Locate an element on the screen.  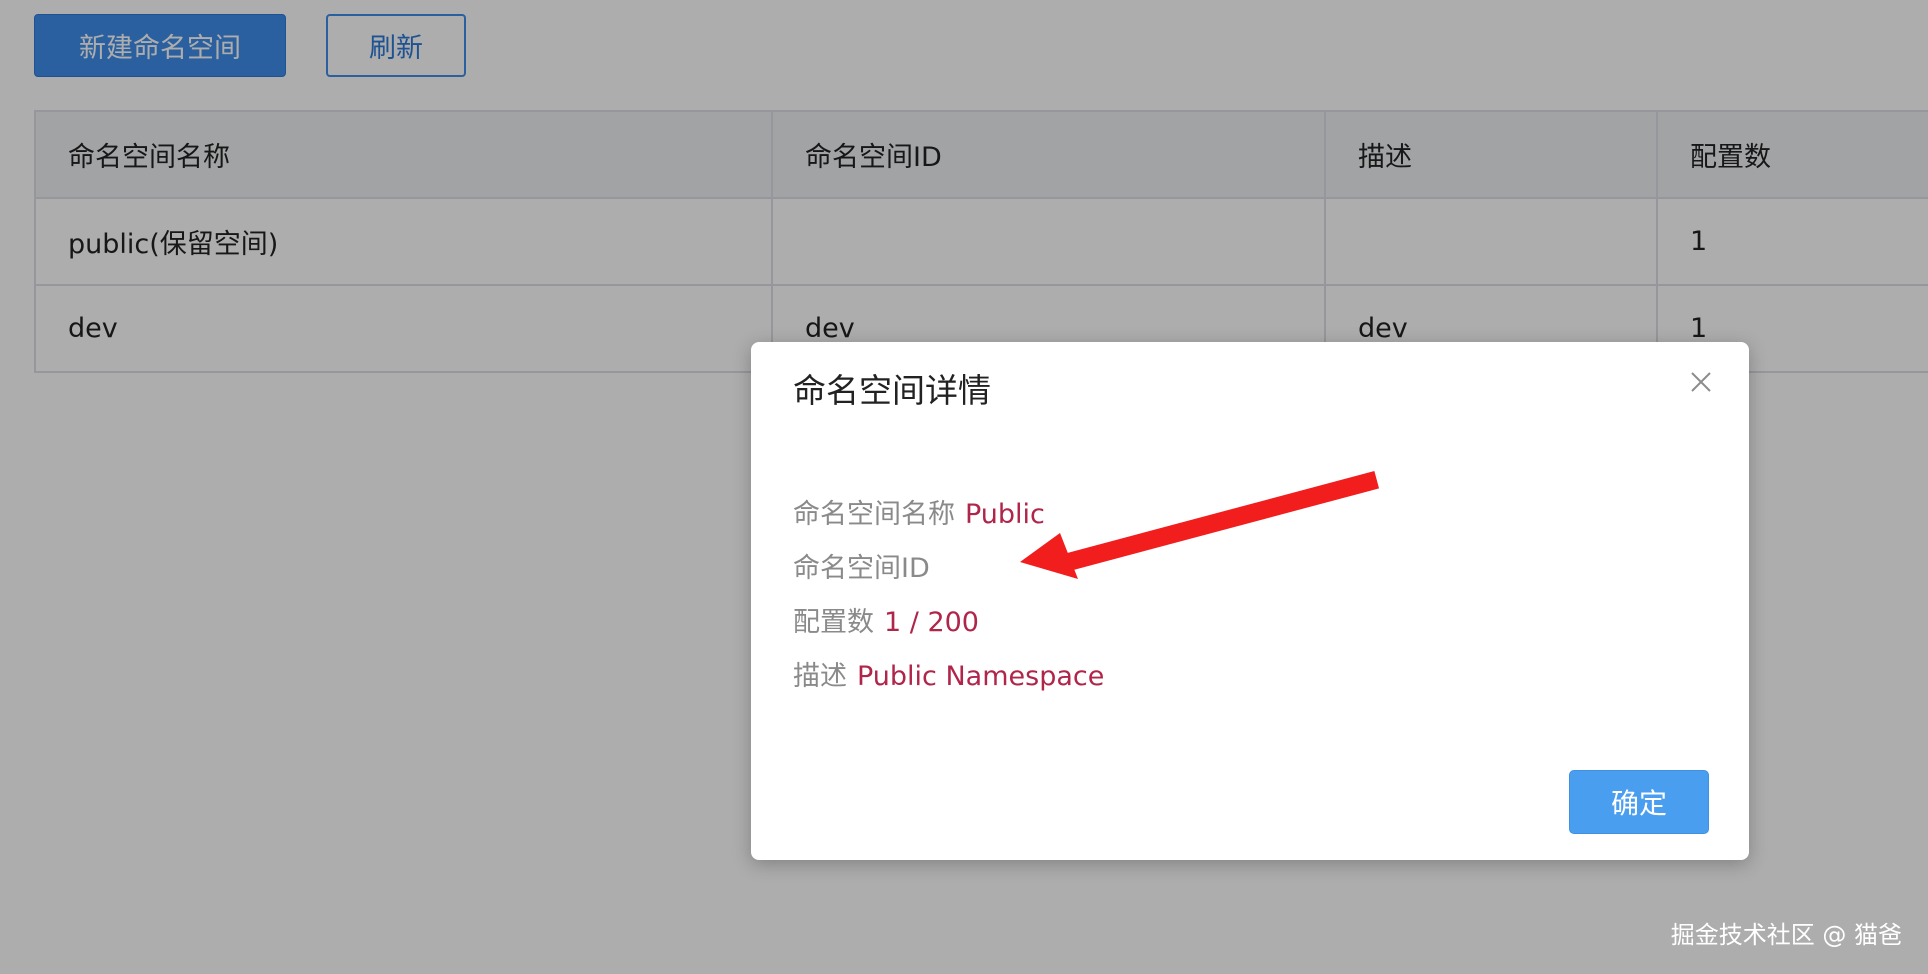
watermark: 掘金技术社区 @ 猫爸 is located at coordinates (1786, 935).